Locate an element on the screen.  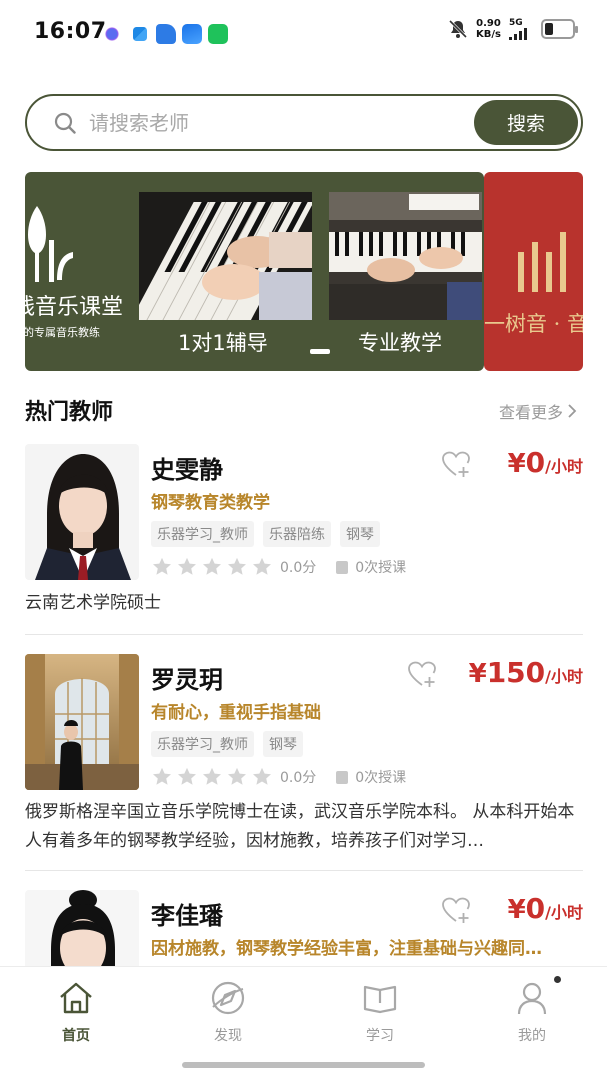
banner-next-slide: 一树音 · 音 is located at coordinates (533, 271).